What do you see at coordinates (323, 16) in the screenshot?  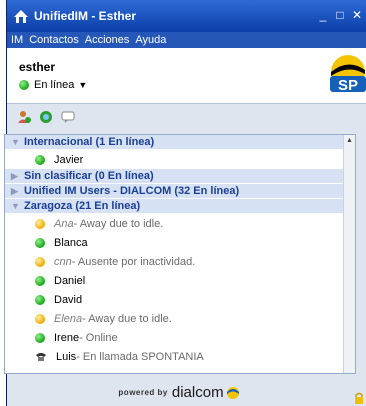 I see `minimize-icon: _` at bounding box center [323, 16].